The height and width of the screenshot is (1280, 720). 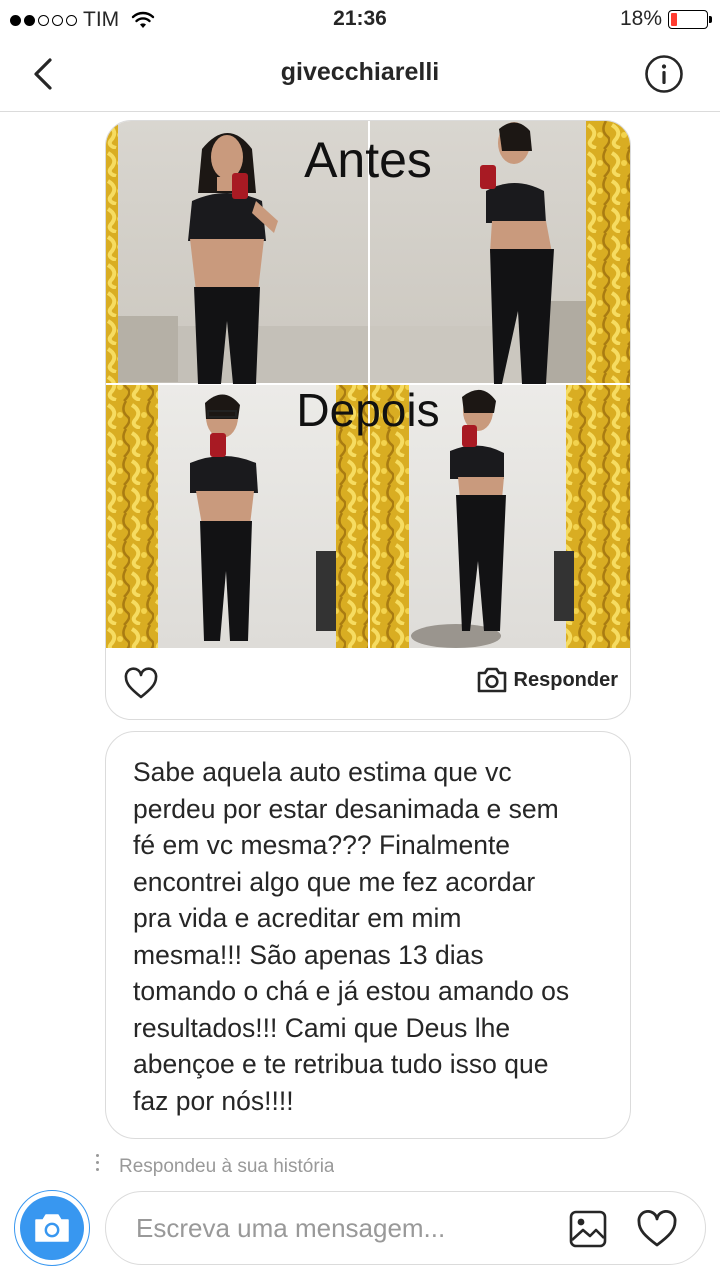 I want to click on status-bar: TIM 21:36 18%, so click(x=360, y=19).